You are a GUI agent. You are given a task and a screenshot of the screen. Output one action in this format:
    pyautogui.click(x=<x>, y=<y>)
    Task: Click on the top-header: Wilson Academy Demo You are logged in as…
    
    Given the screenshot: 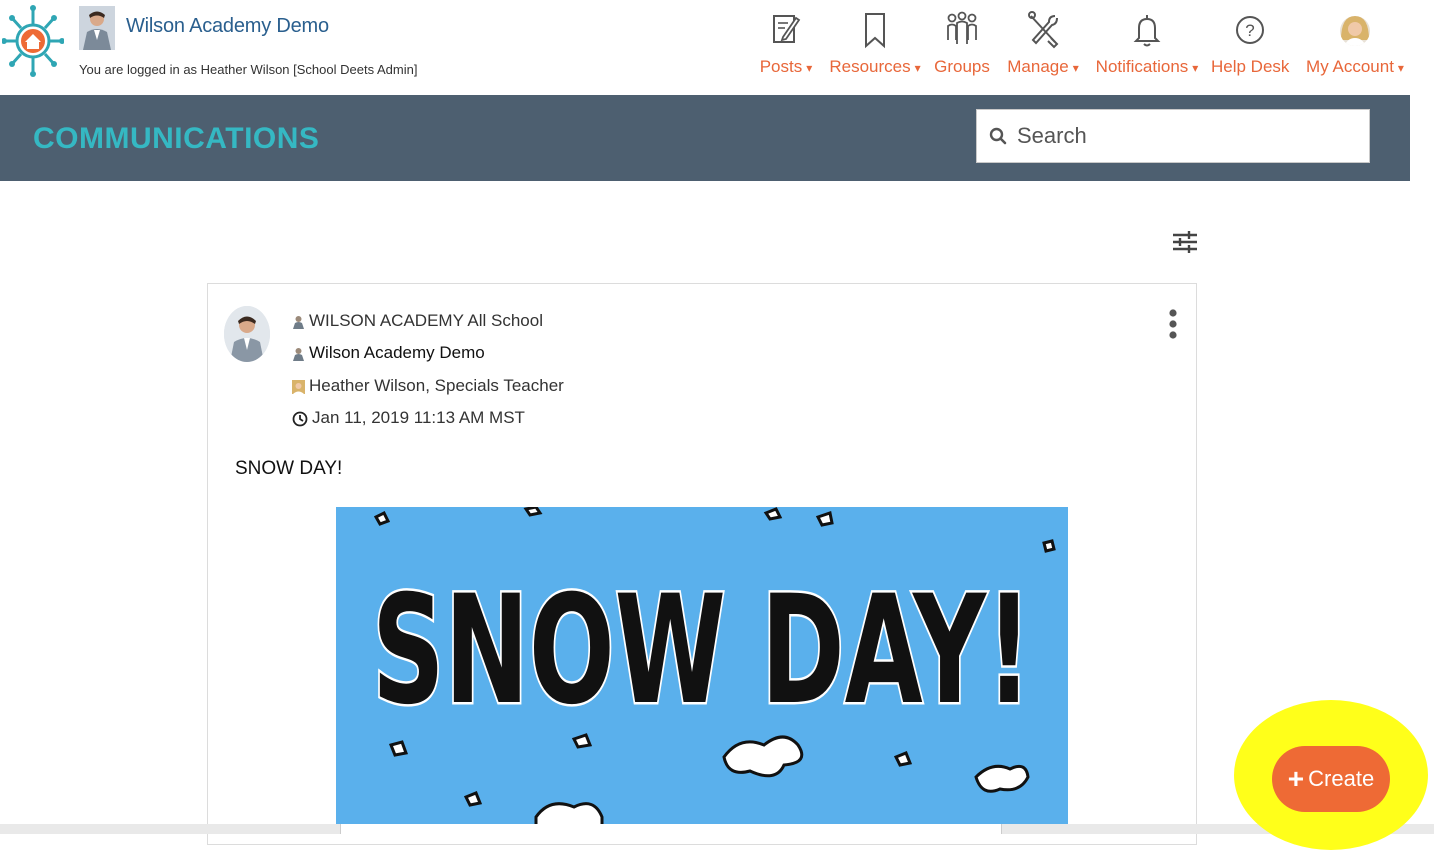 What is the action you would take?
    pyautogui.click(x=717, y=47)
    